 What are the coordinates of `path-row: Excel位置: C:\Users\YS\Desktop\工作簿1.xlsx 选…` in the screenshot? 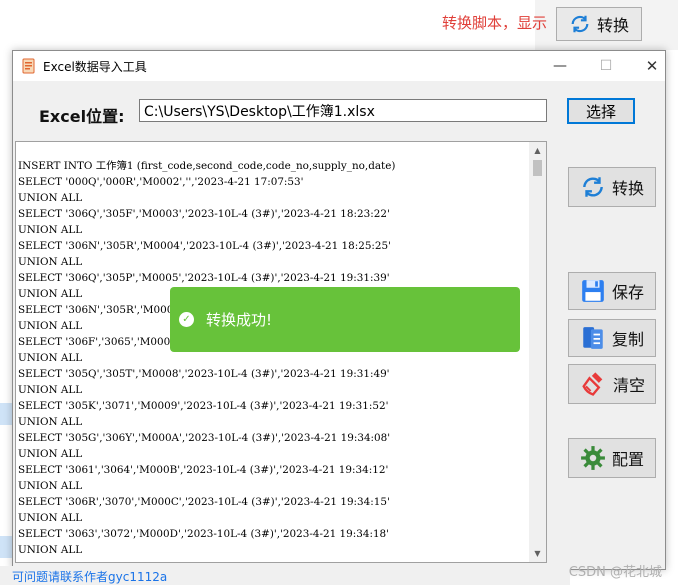 It's located at (339, 110).